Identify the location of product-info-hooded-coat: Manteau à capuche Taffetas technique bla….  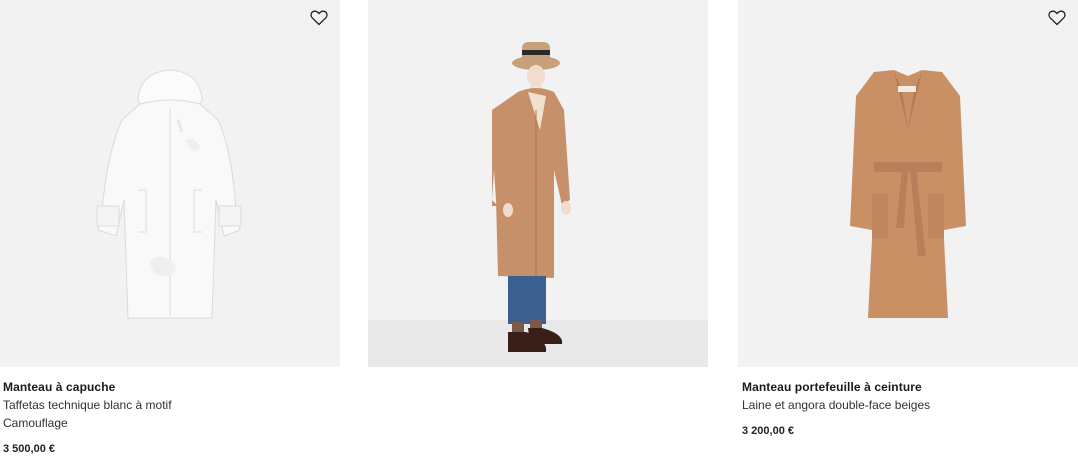
(163, 417).